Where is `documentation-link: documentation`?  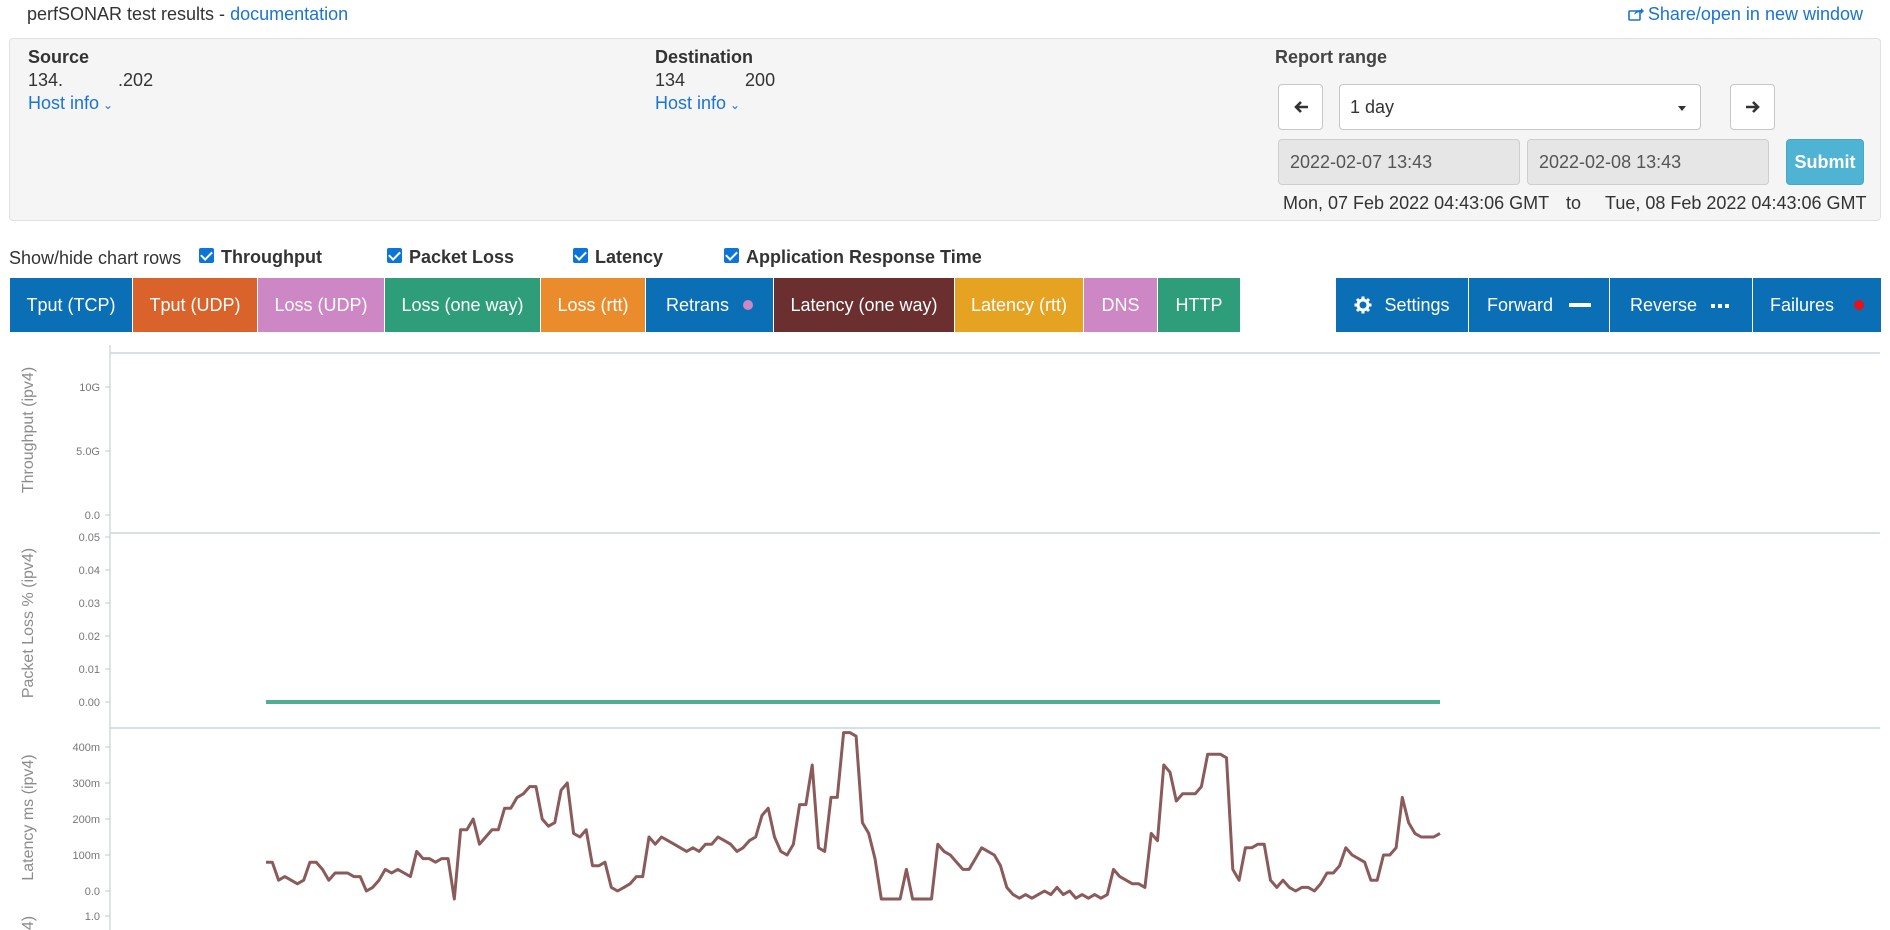 documentation-link: documentation is located at coordinates (289, 14).